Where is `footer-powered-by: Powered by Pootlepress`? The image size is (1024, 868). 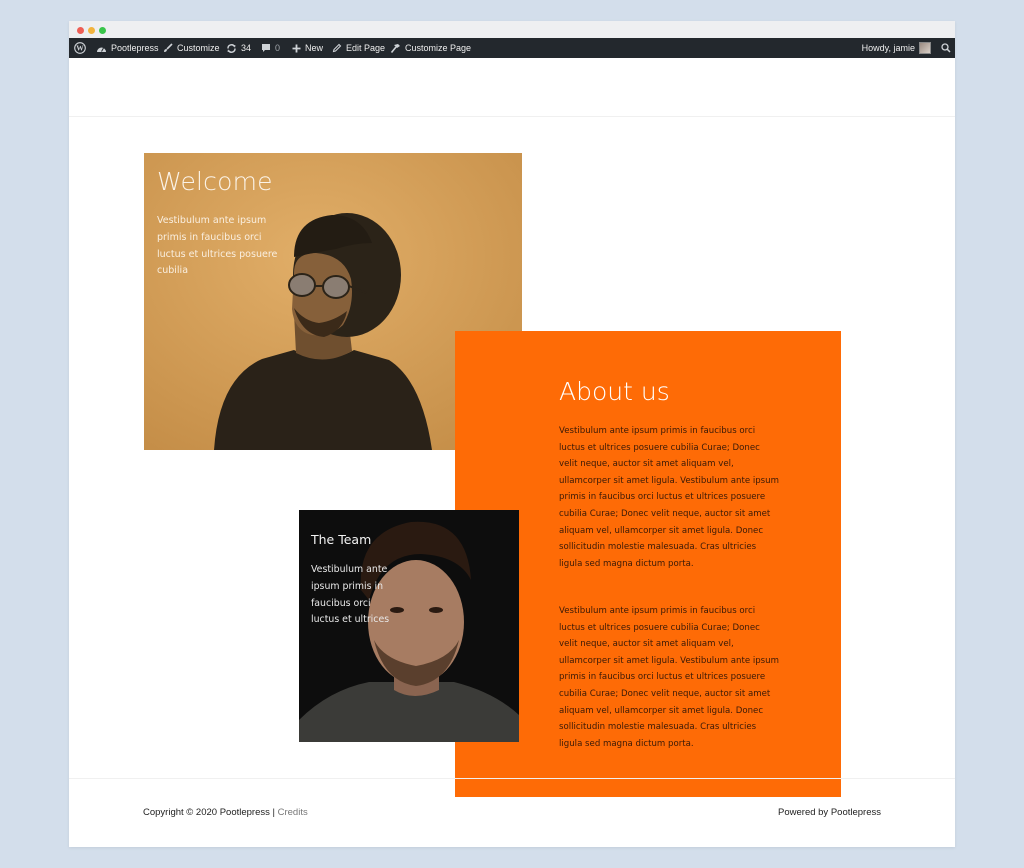 footer-powered-by: Powered by Pootlepress is located at coordinates (829, 812).